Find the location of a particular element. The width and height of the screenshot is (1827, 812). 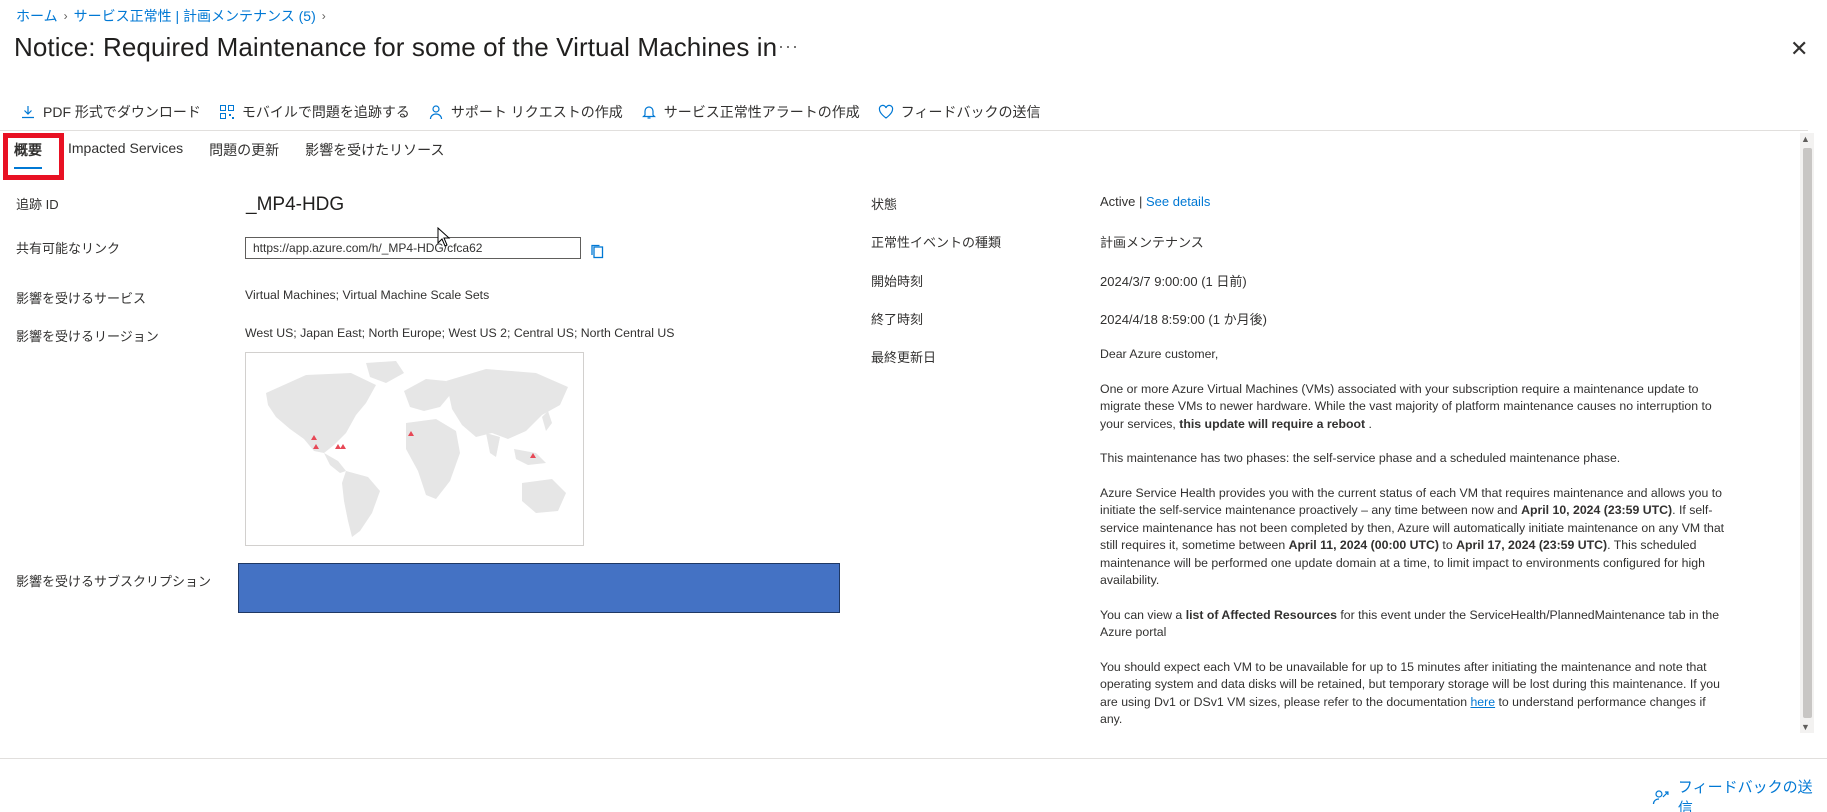

create-alert-button: サービス正常性アラートの作成 is located at coordinates (750, 112).